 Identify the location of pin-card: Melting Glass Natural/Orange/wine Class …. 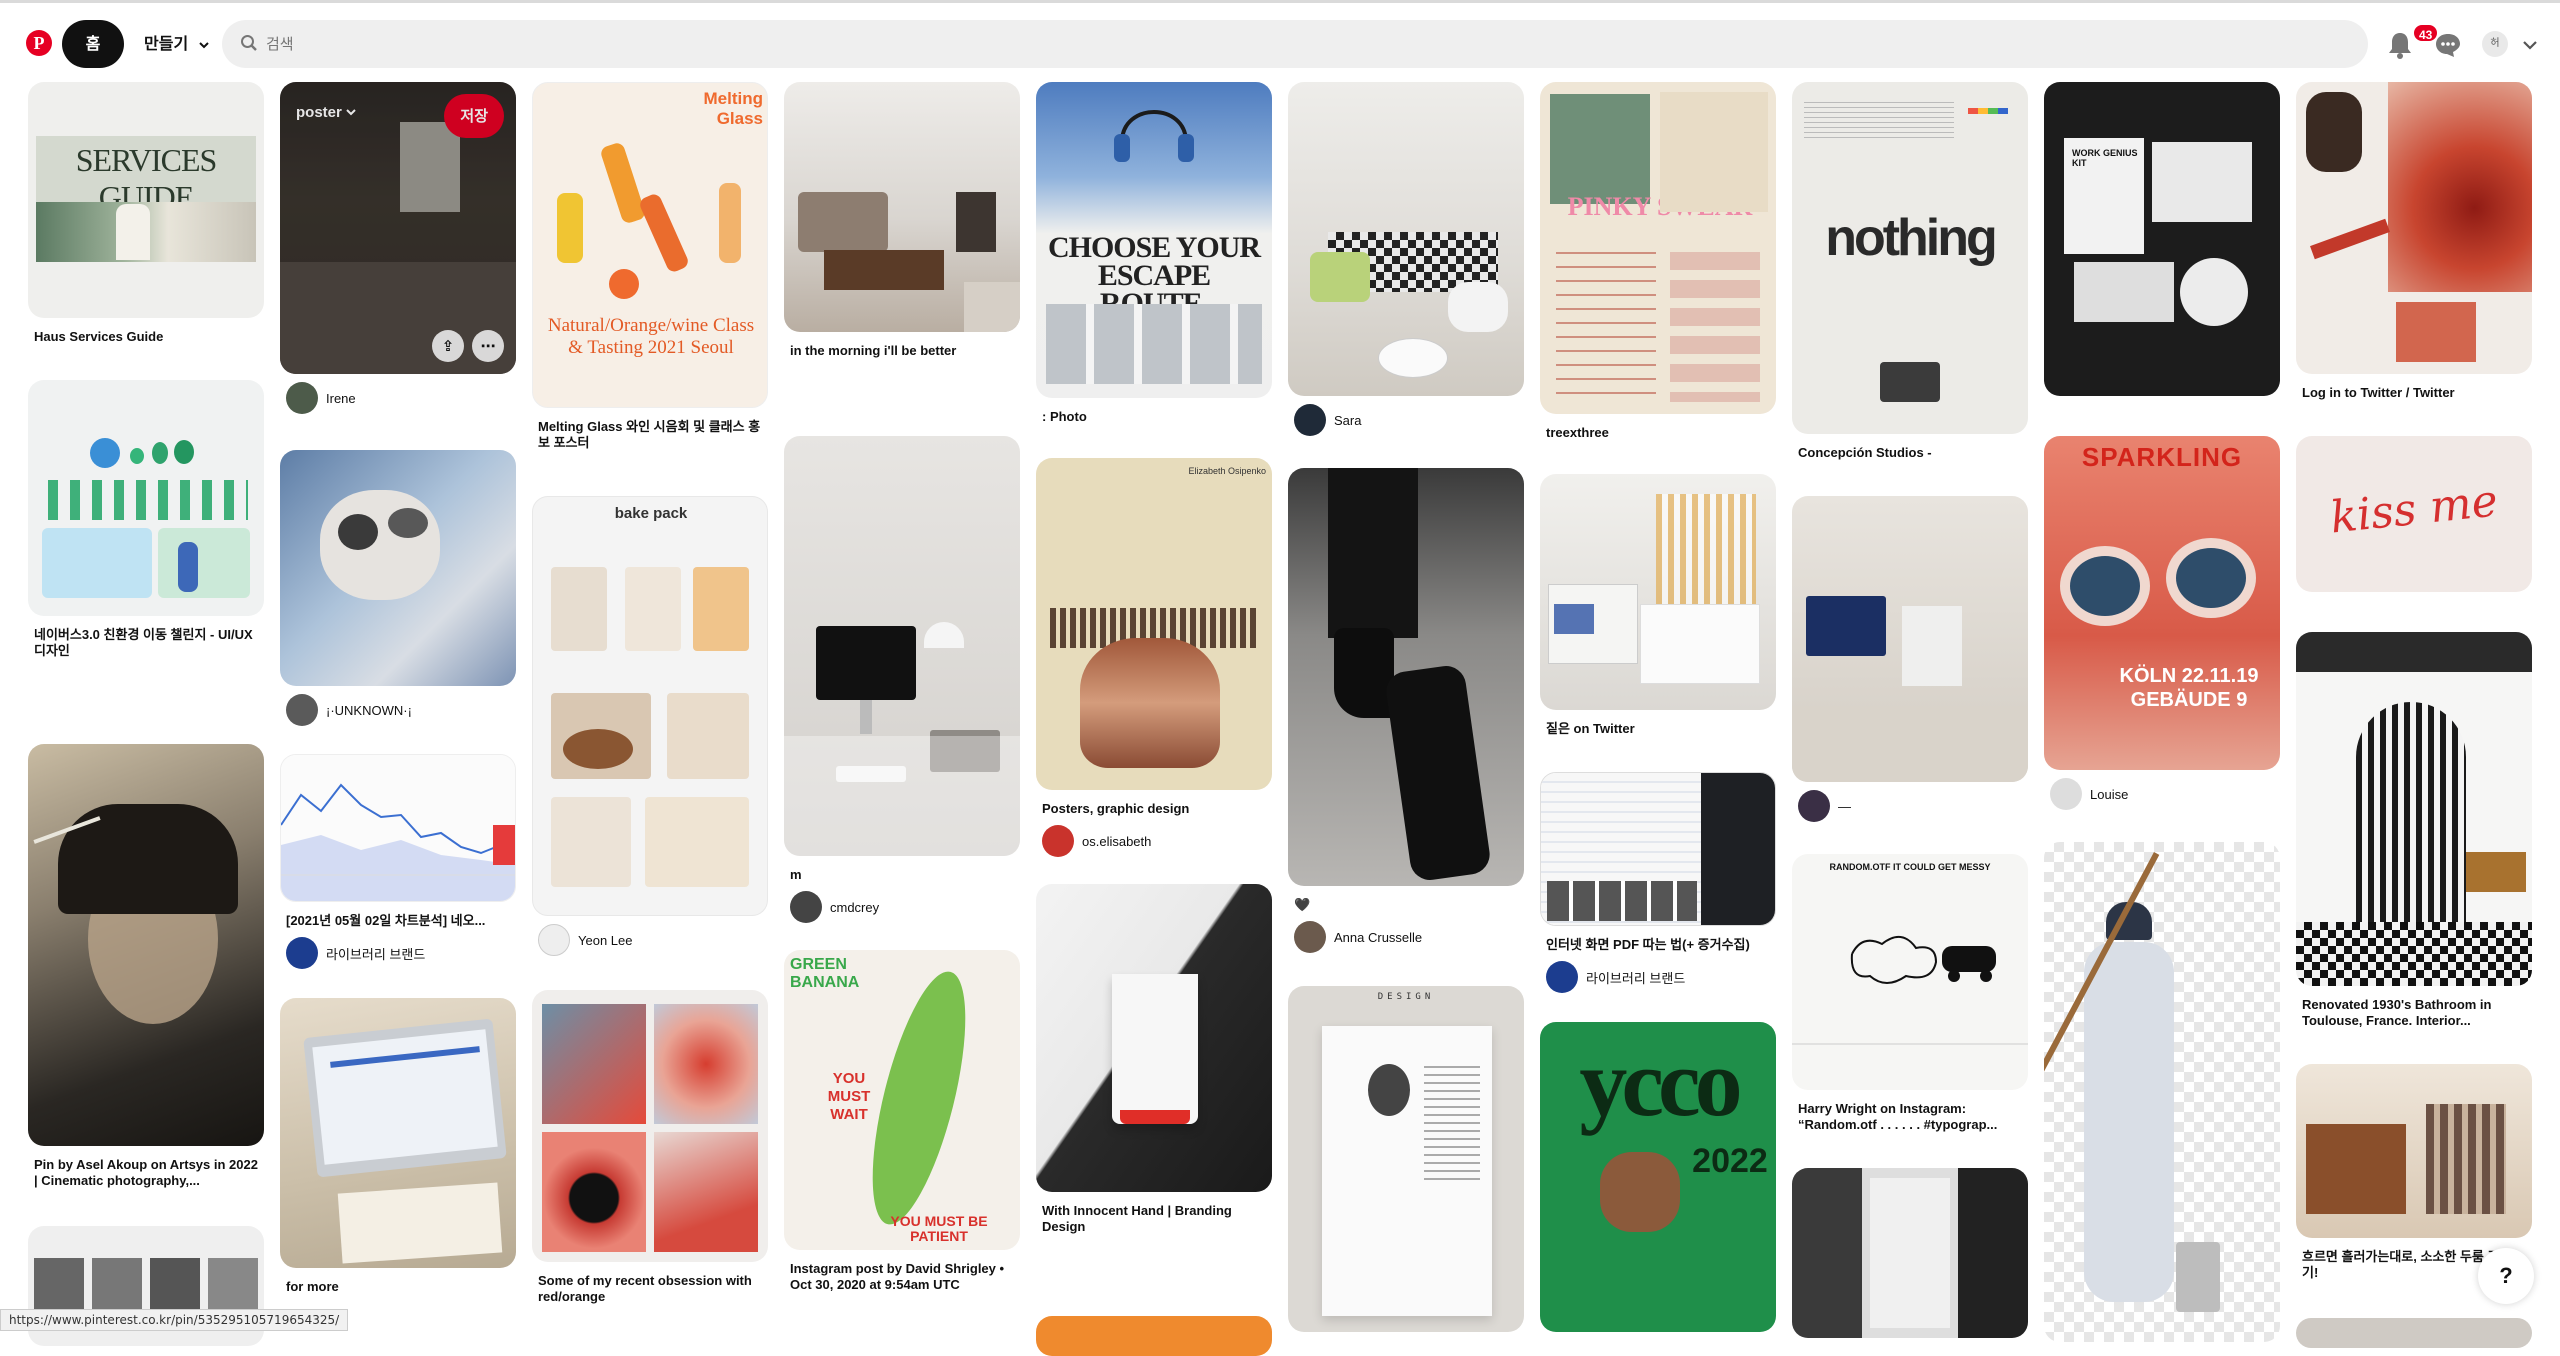
(650, 266).